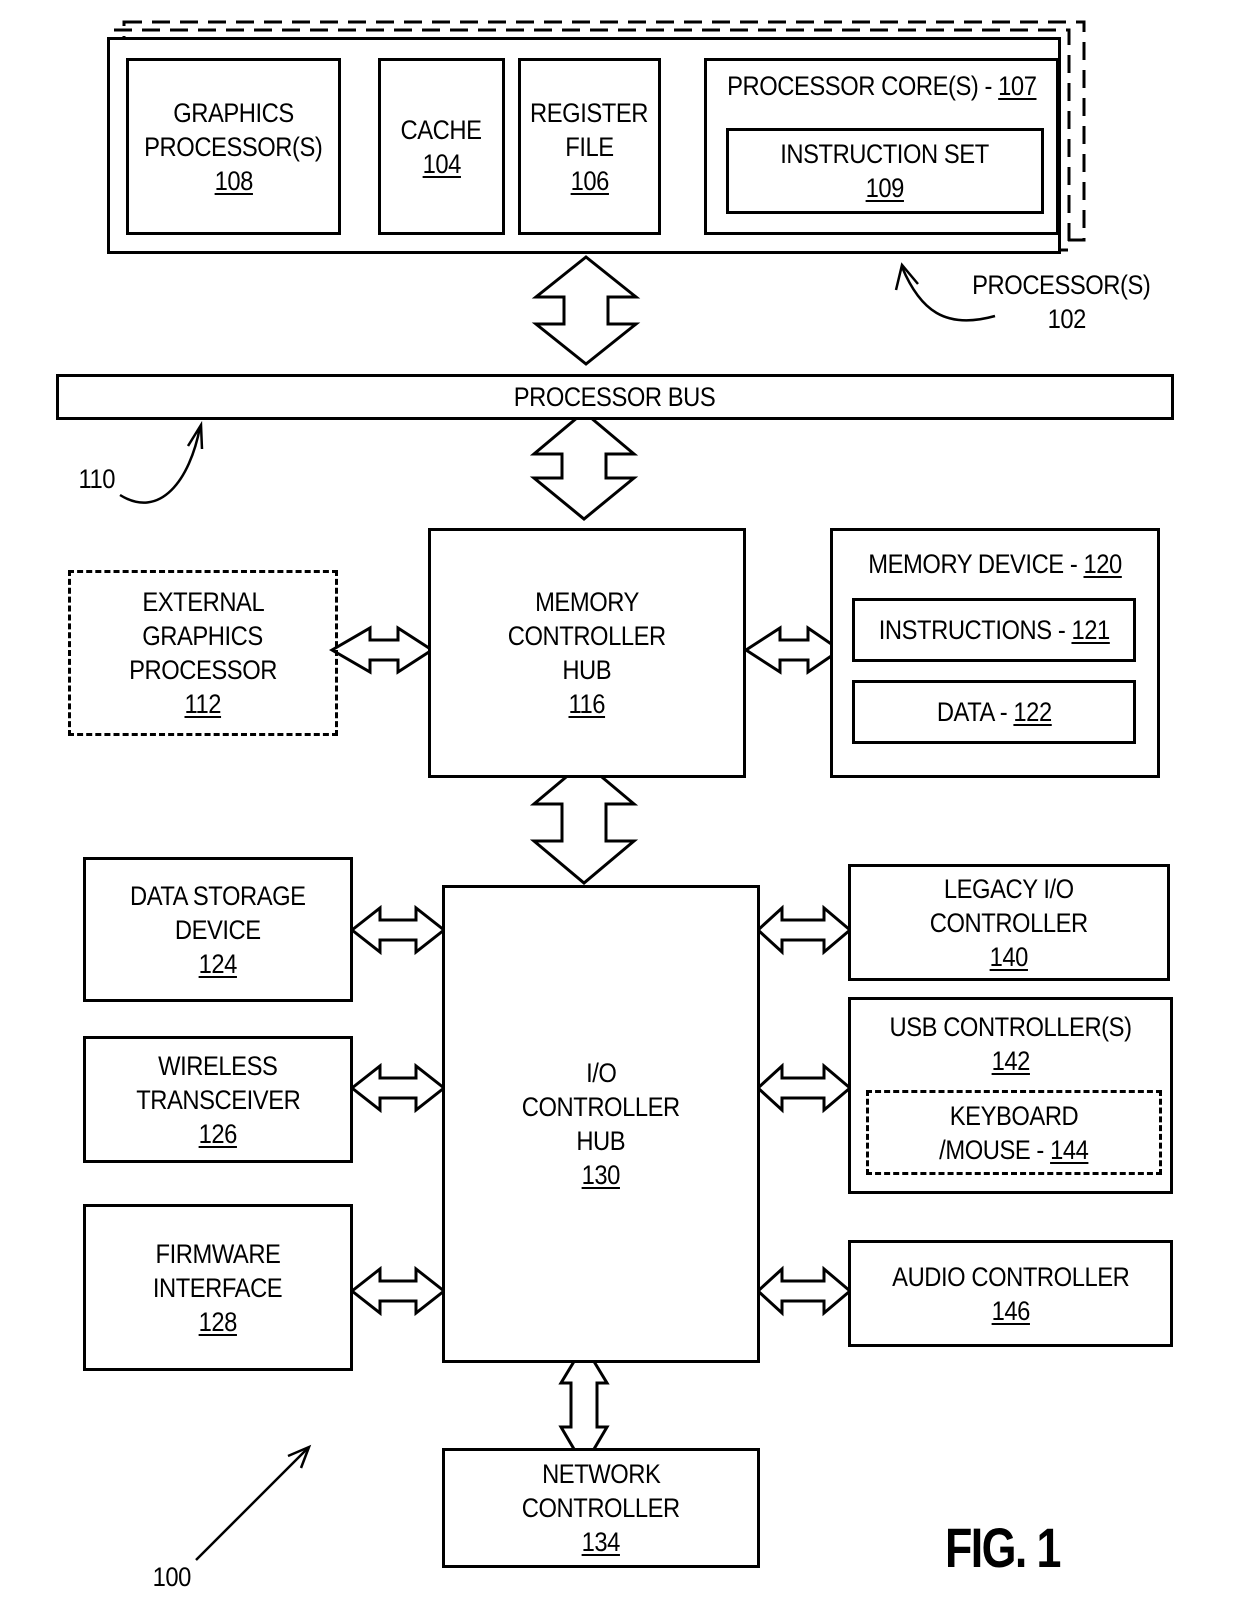 This screenshot has width=1240, height=1607. I want to click on keyboard-mouse-number: 144, so click(1069, 1149).